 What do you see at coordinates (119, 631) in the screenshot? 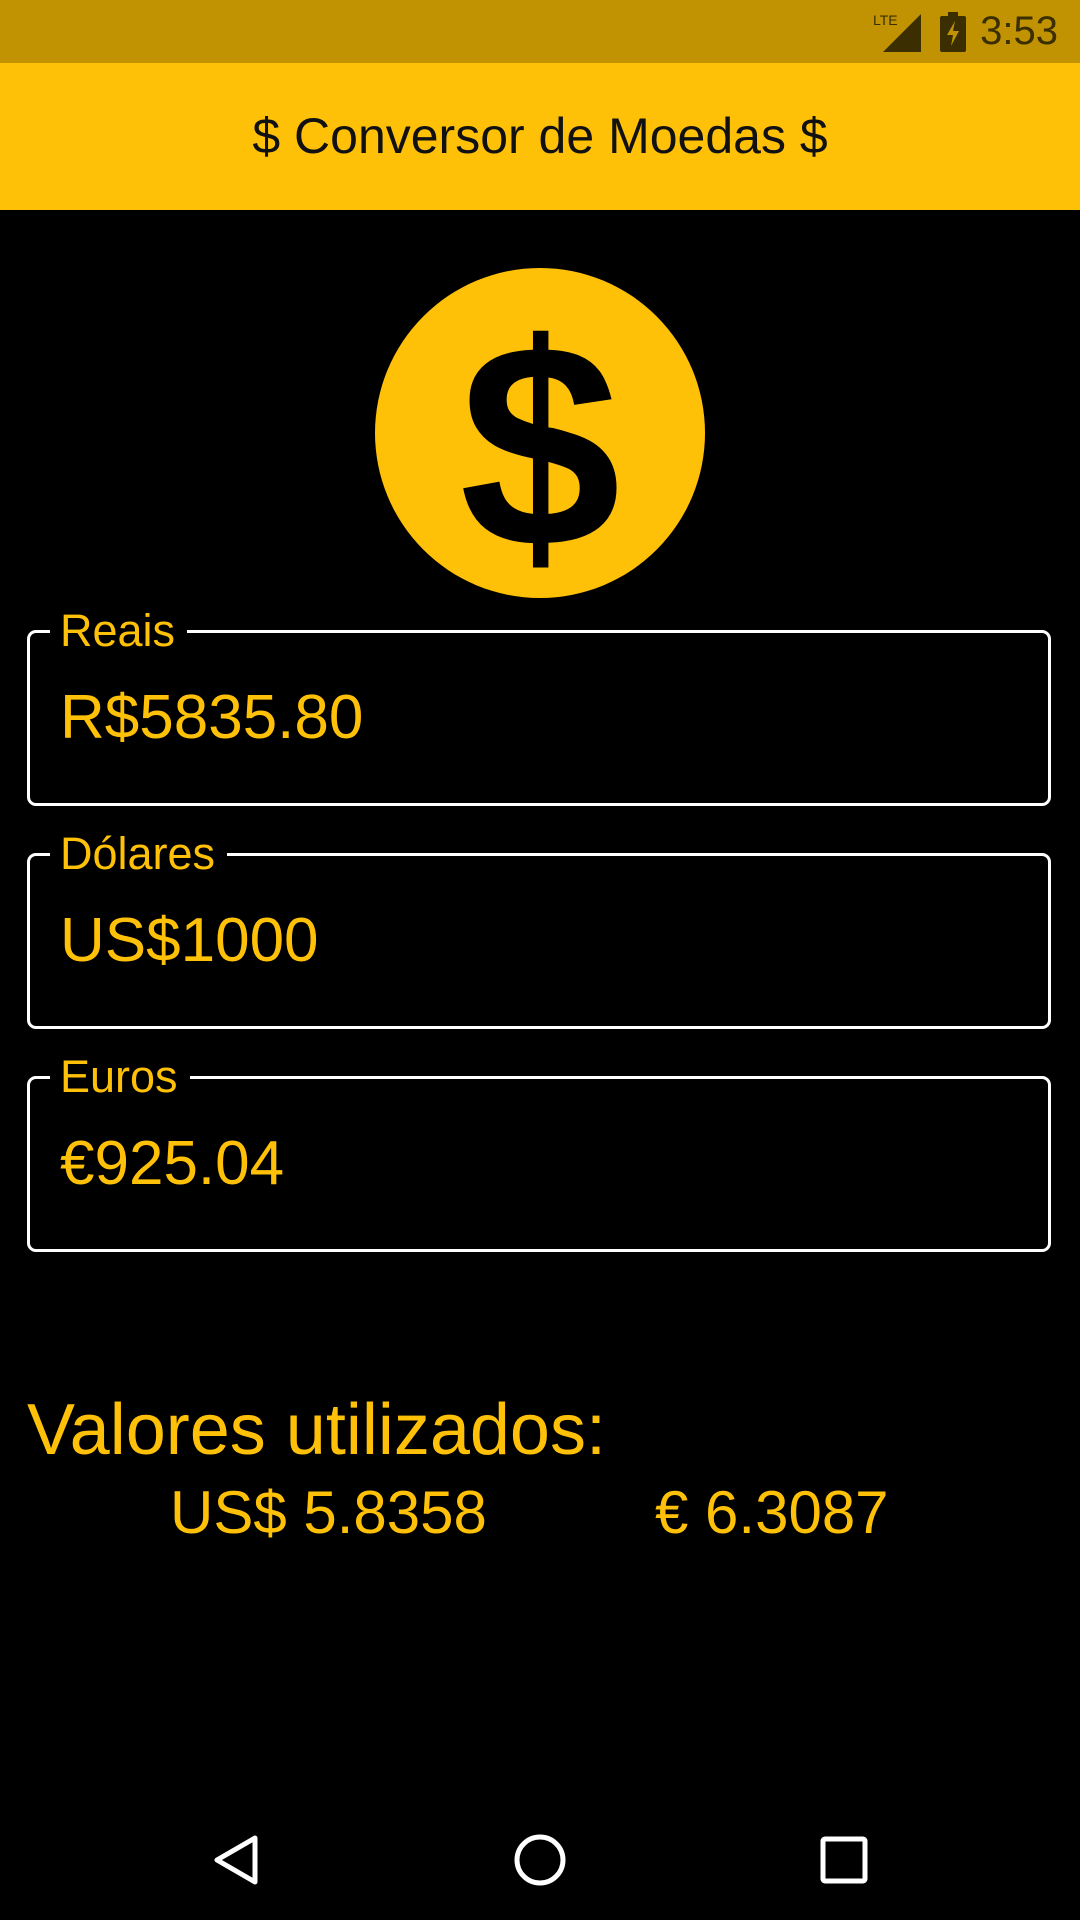
I see `reais-label: Reais` at bounding box center [119, 631].